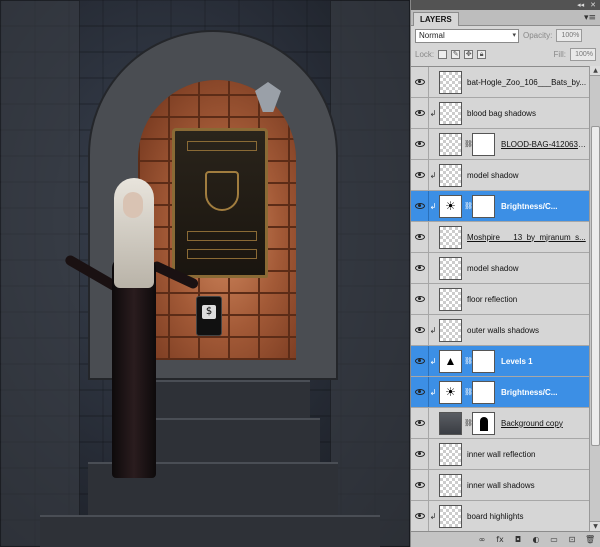 Image resolution: width=600 pixels, height=547 pixels. I want to click on collapse-icon: ◂◂, so click(580, 5).